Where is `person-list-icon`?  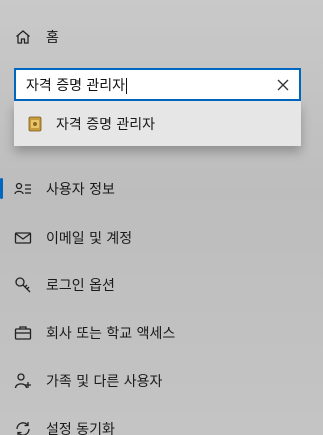
person-list-icon is located at coordinates (23, 189).